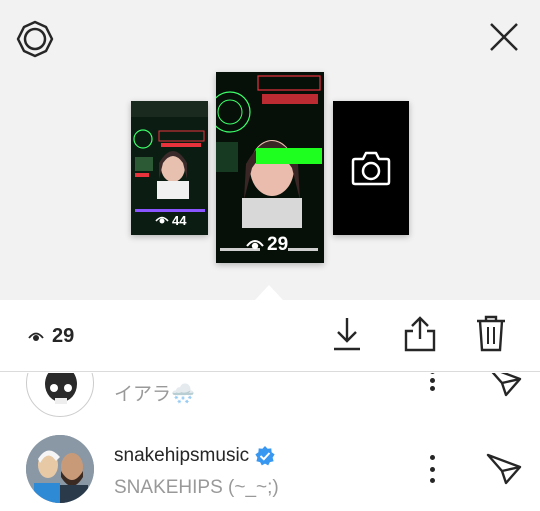 The width and height of the screenshot is (540, 511). I want to click on share-button, so click(420, 334).